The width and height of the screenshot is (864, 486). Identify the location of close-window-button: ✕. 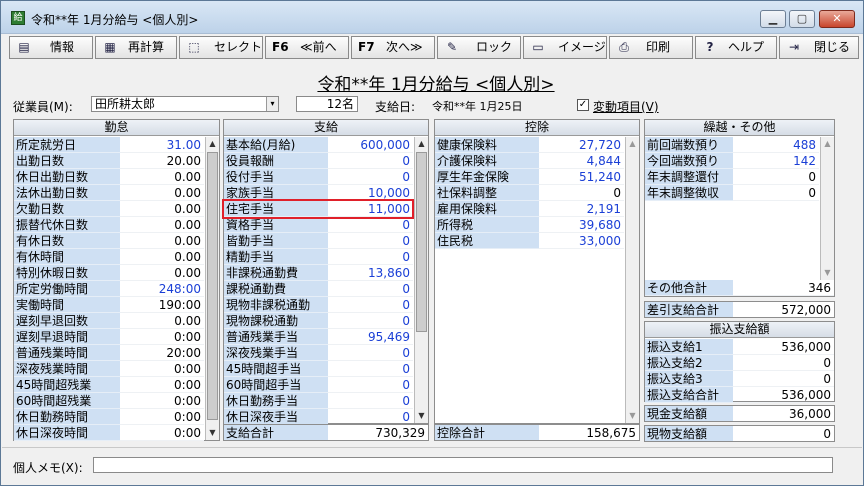
(837, 19).